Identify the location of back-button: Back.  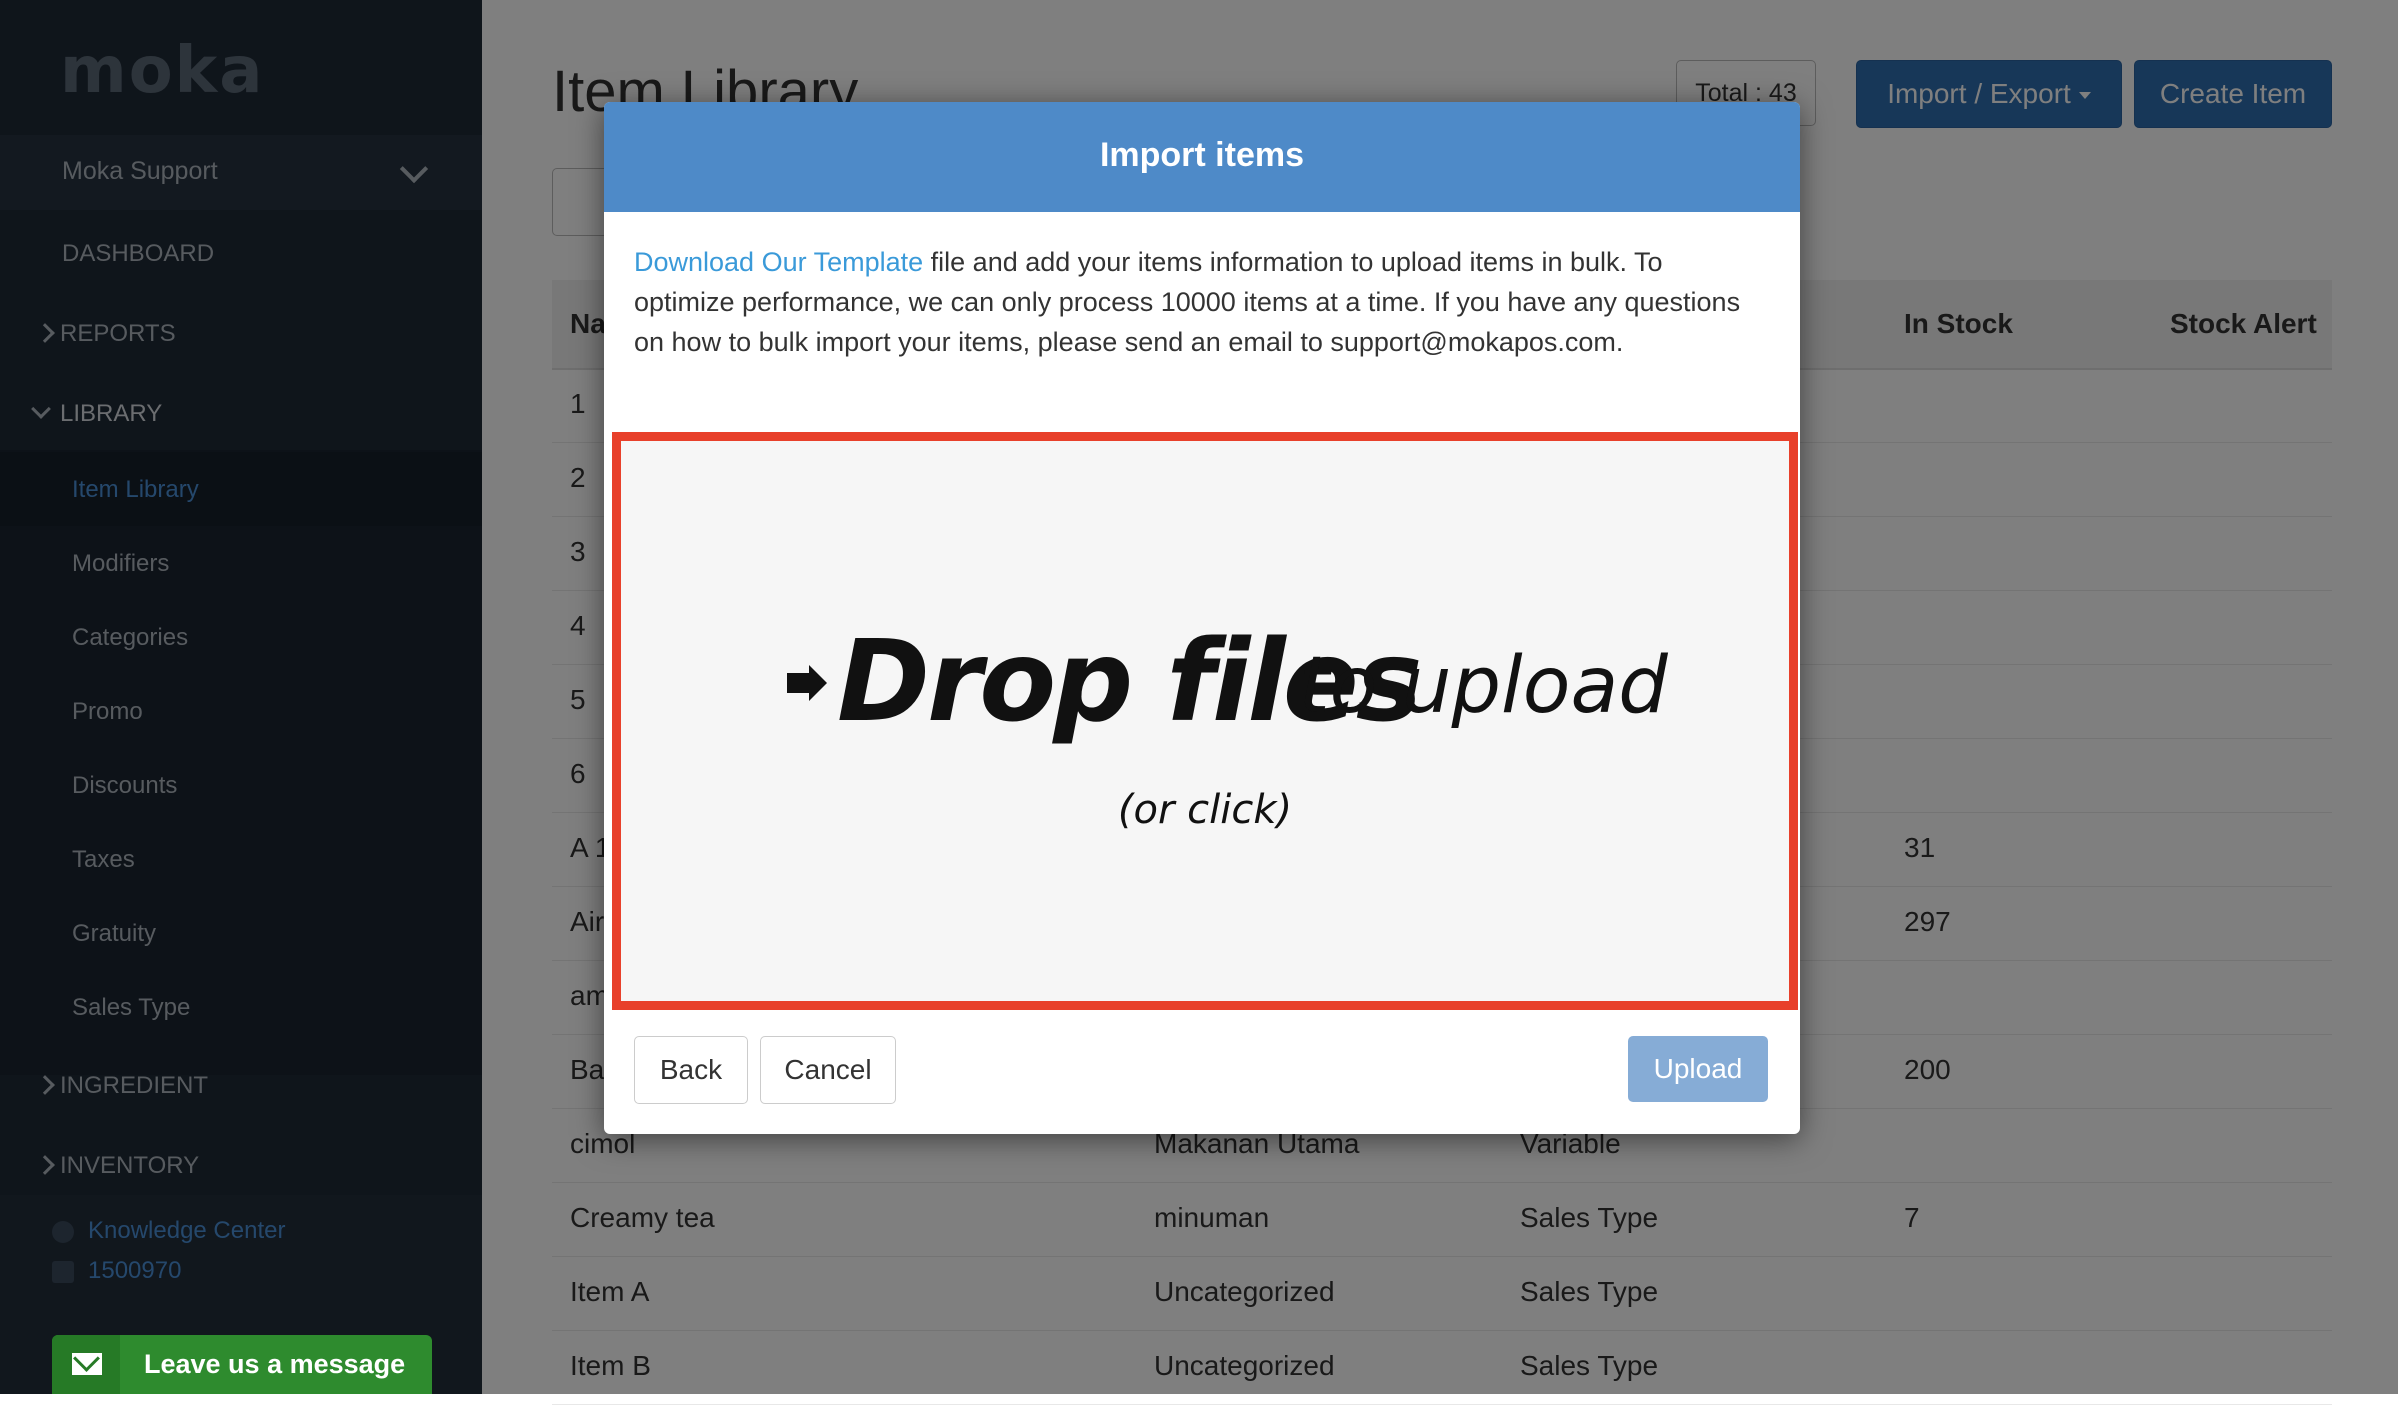
(691, 1070).